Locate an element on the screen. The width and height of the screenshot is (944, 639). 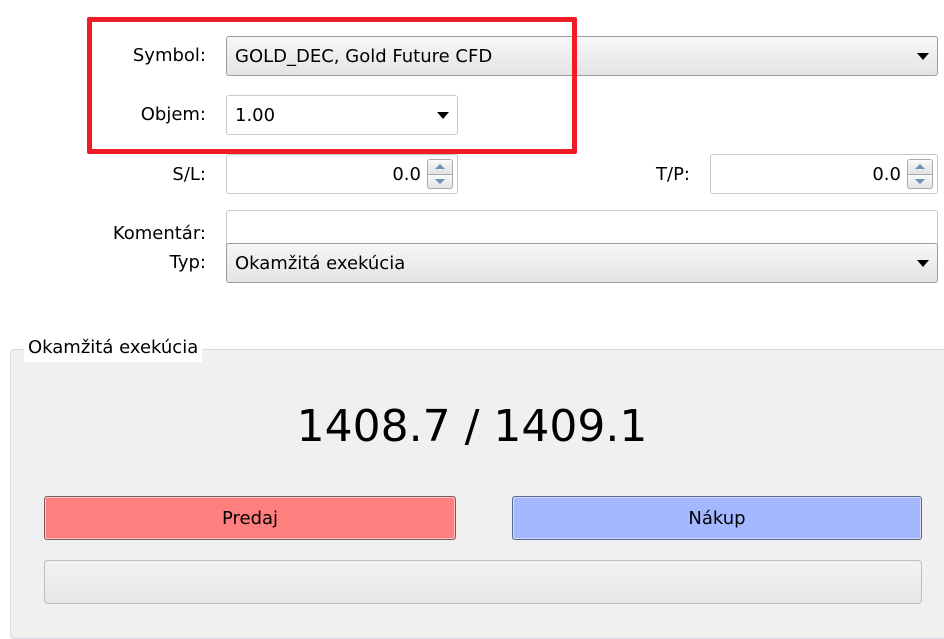
type-select: Okamžitá exekúcia is located at coordinates (582, 263).